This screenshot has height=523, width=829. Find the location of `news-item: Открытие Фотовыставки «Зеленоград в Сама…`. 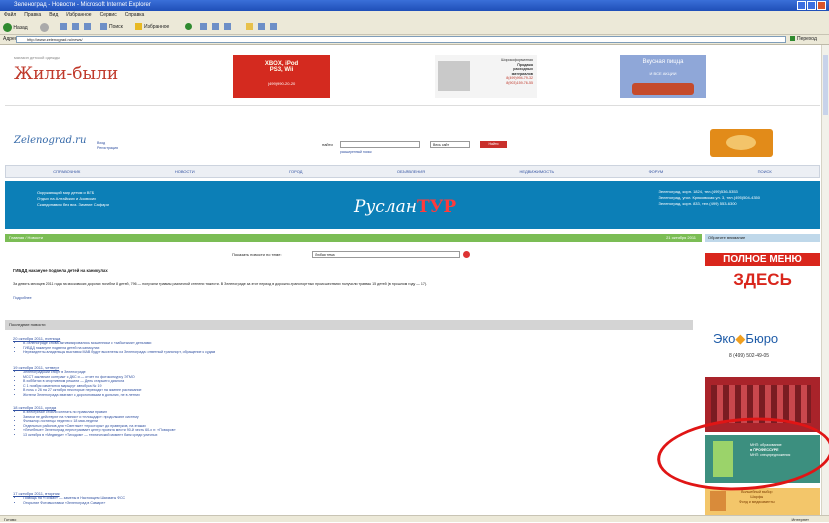

news-item: Открытие Фотовыставки «Зеленоград в Сама… is located at coordinates (318, 503).